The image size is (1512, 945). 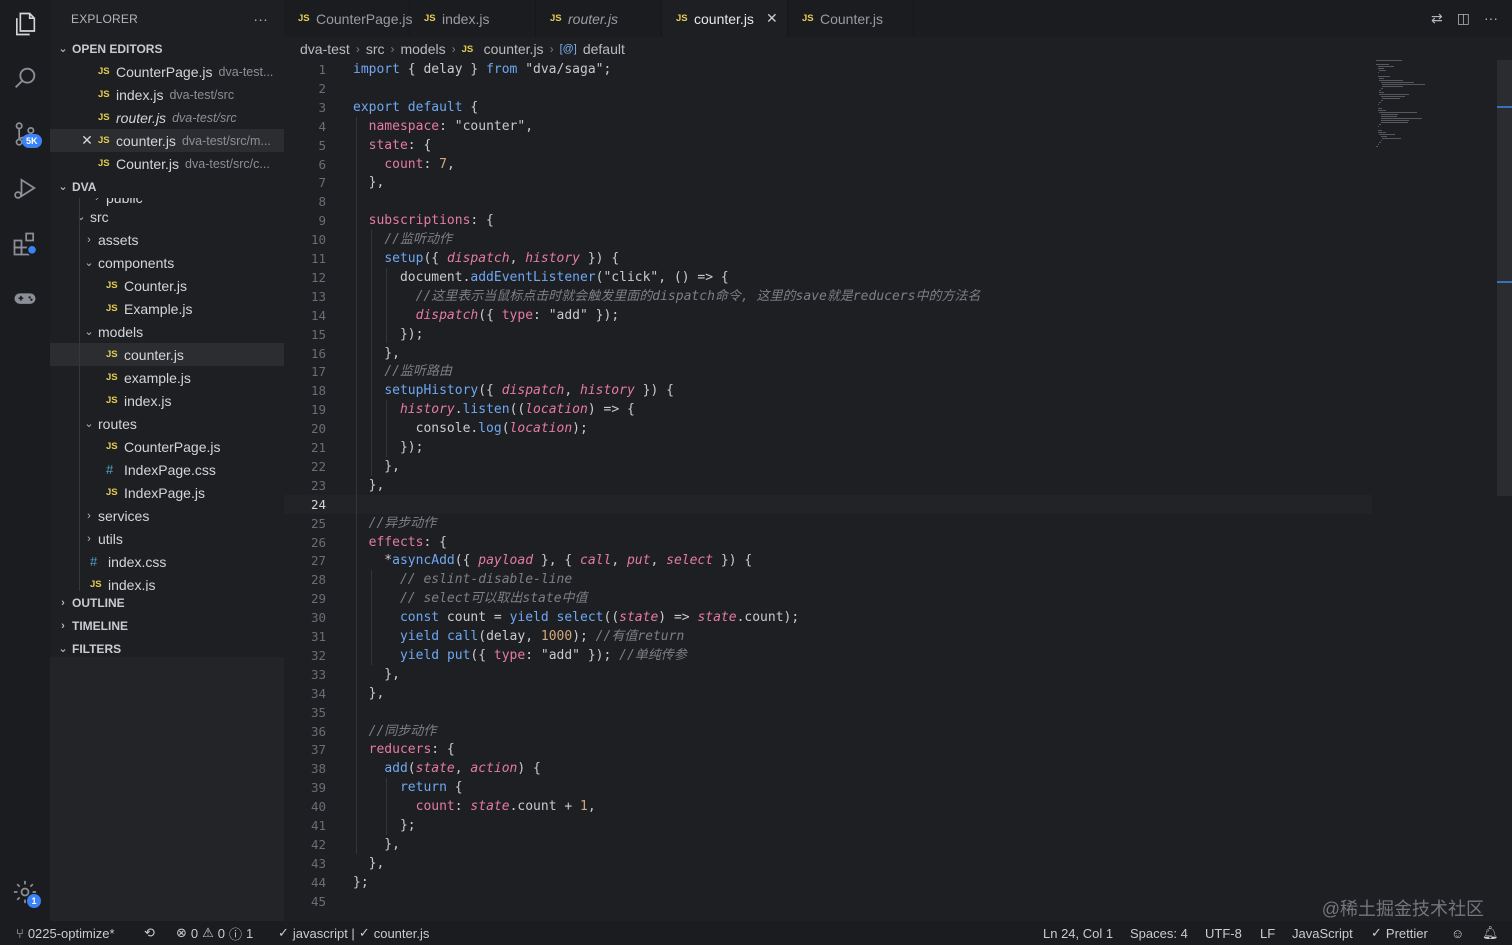 I want to click on notifications-bell-icon: 🔔︎, so click(x=1490, y=933).